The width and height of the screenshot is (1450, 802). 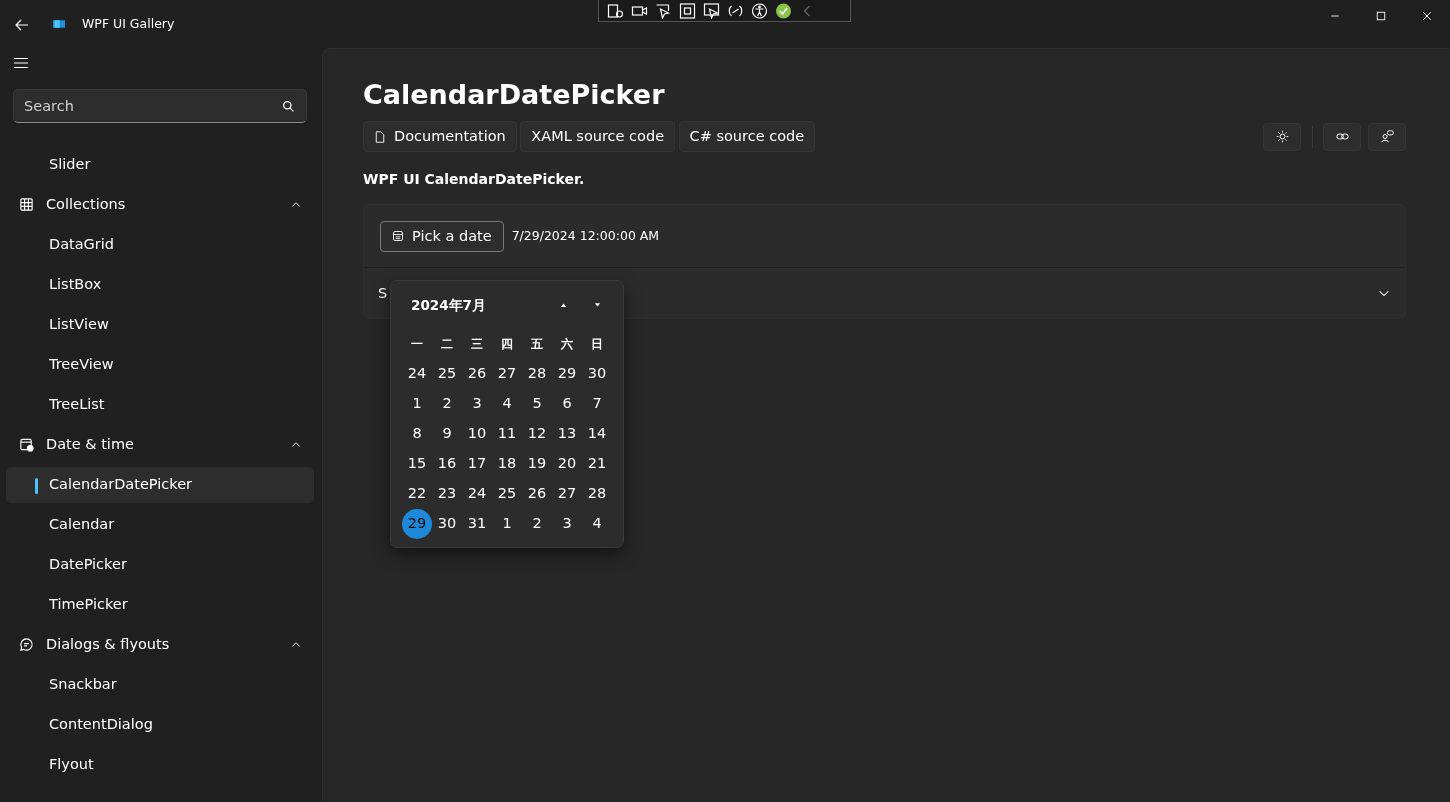 What do you see at coordinates (160, 724) in the screenshot?
I see `nav-item: ContentDialog` at bounding box center [160, 724].